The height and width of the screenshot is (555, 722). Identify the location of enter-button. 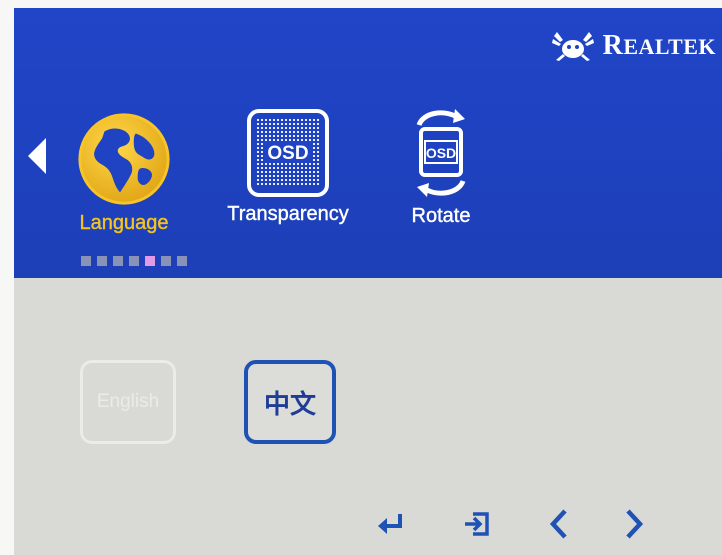
(391, 524).